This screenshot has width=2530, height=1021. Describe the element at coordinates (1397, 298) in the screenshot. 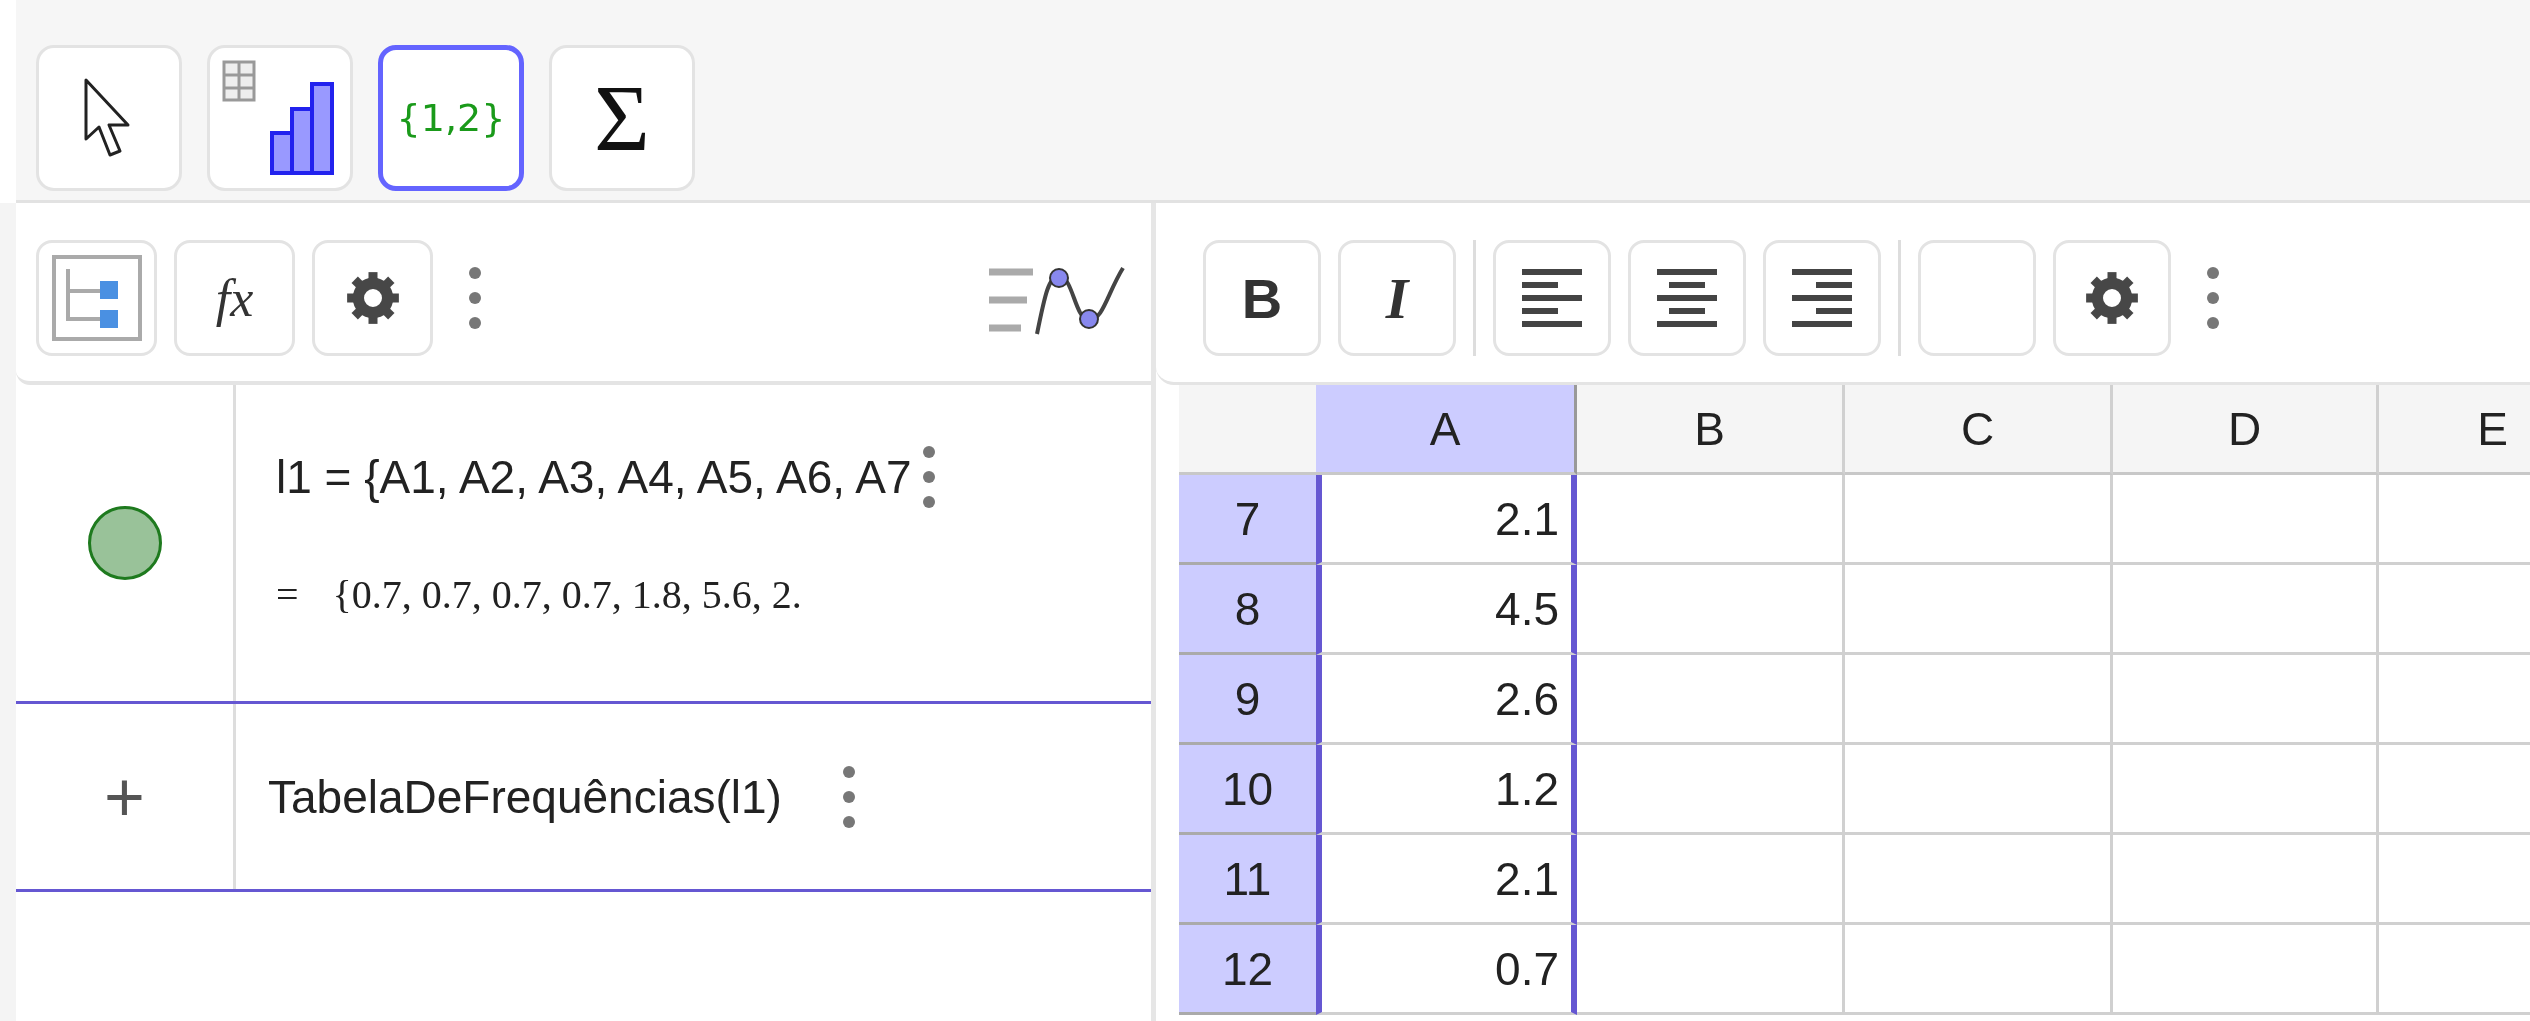

I see `italic-button: I` at that location.